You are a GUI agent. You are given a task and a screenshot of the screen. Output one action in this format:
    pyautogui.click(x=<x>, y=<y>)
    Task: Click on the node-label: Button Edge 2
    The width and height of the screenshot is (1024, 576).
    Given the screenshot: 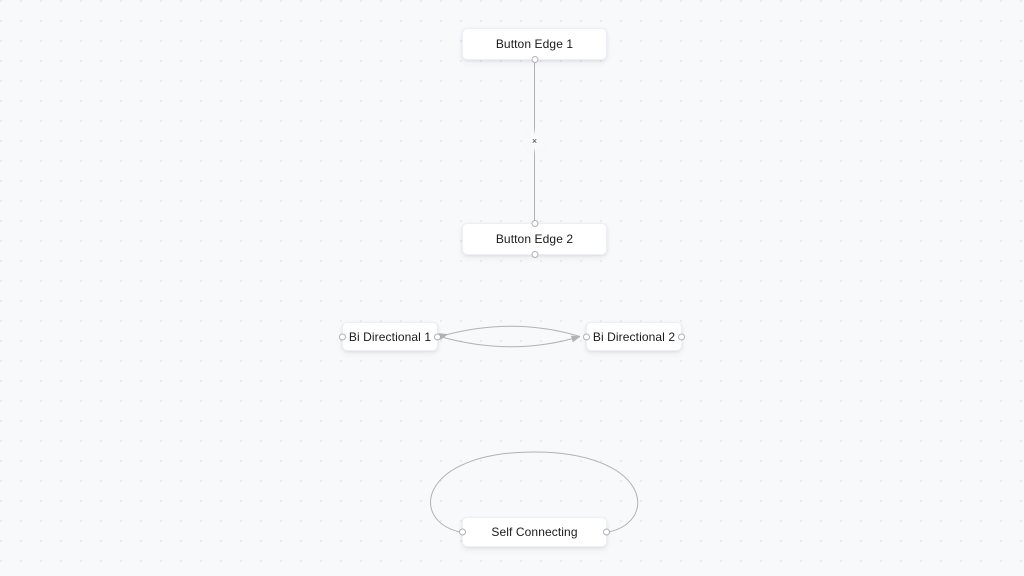 What is the action you would take?
    pyautogui.click(x=534, y=239)
    